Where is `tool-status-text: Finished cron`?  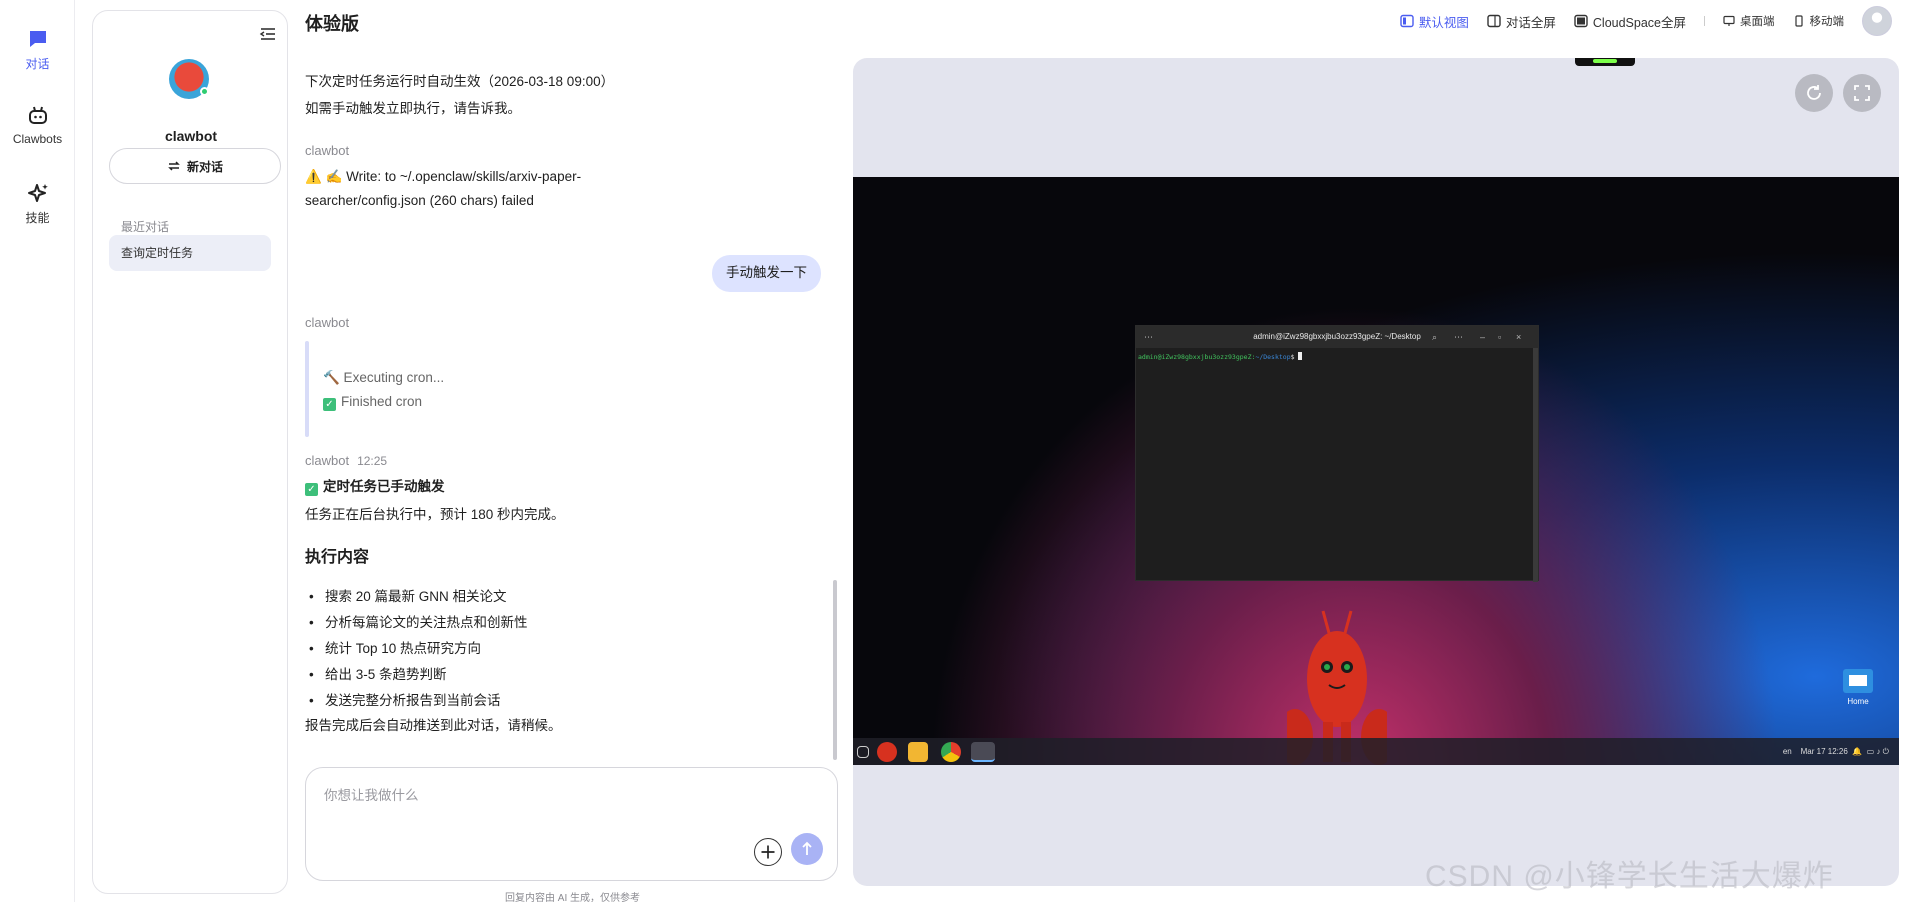
tool-status-text: Finished cron is located at coordinates (382, 401).